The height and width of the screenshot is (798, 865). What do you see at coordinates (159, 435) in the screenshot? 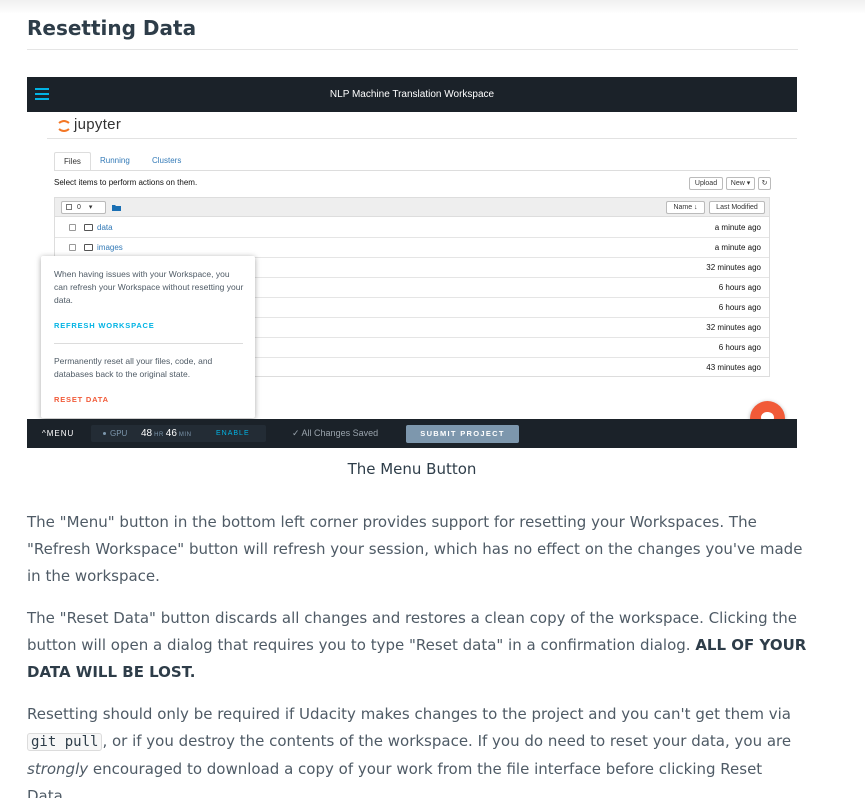
I see `gpu-hours-unit: HR` at bounding box center [159, 435].